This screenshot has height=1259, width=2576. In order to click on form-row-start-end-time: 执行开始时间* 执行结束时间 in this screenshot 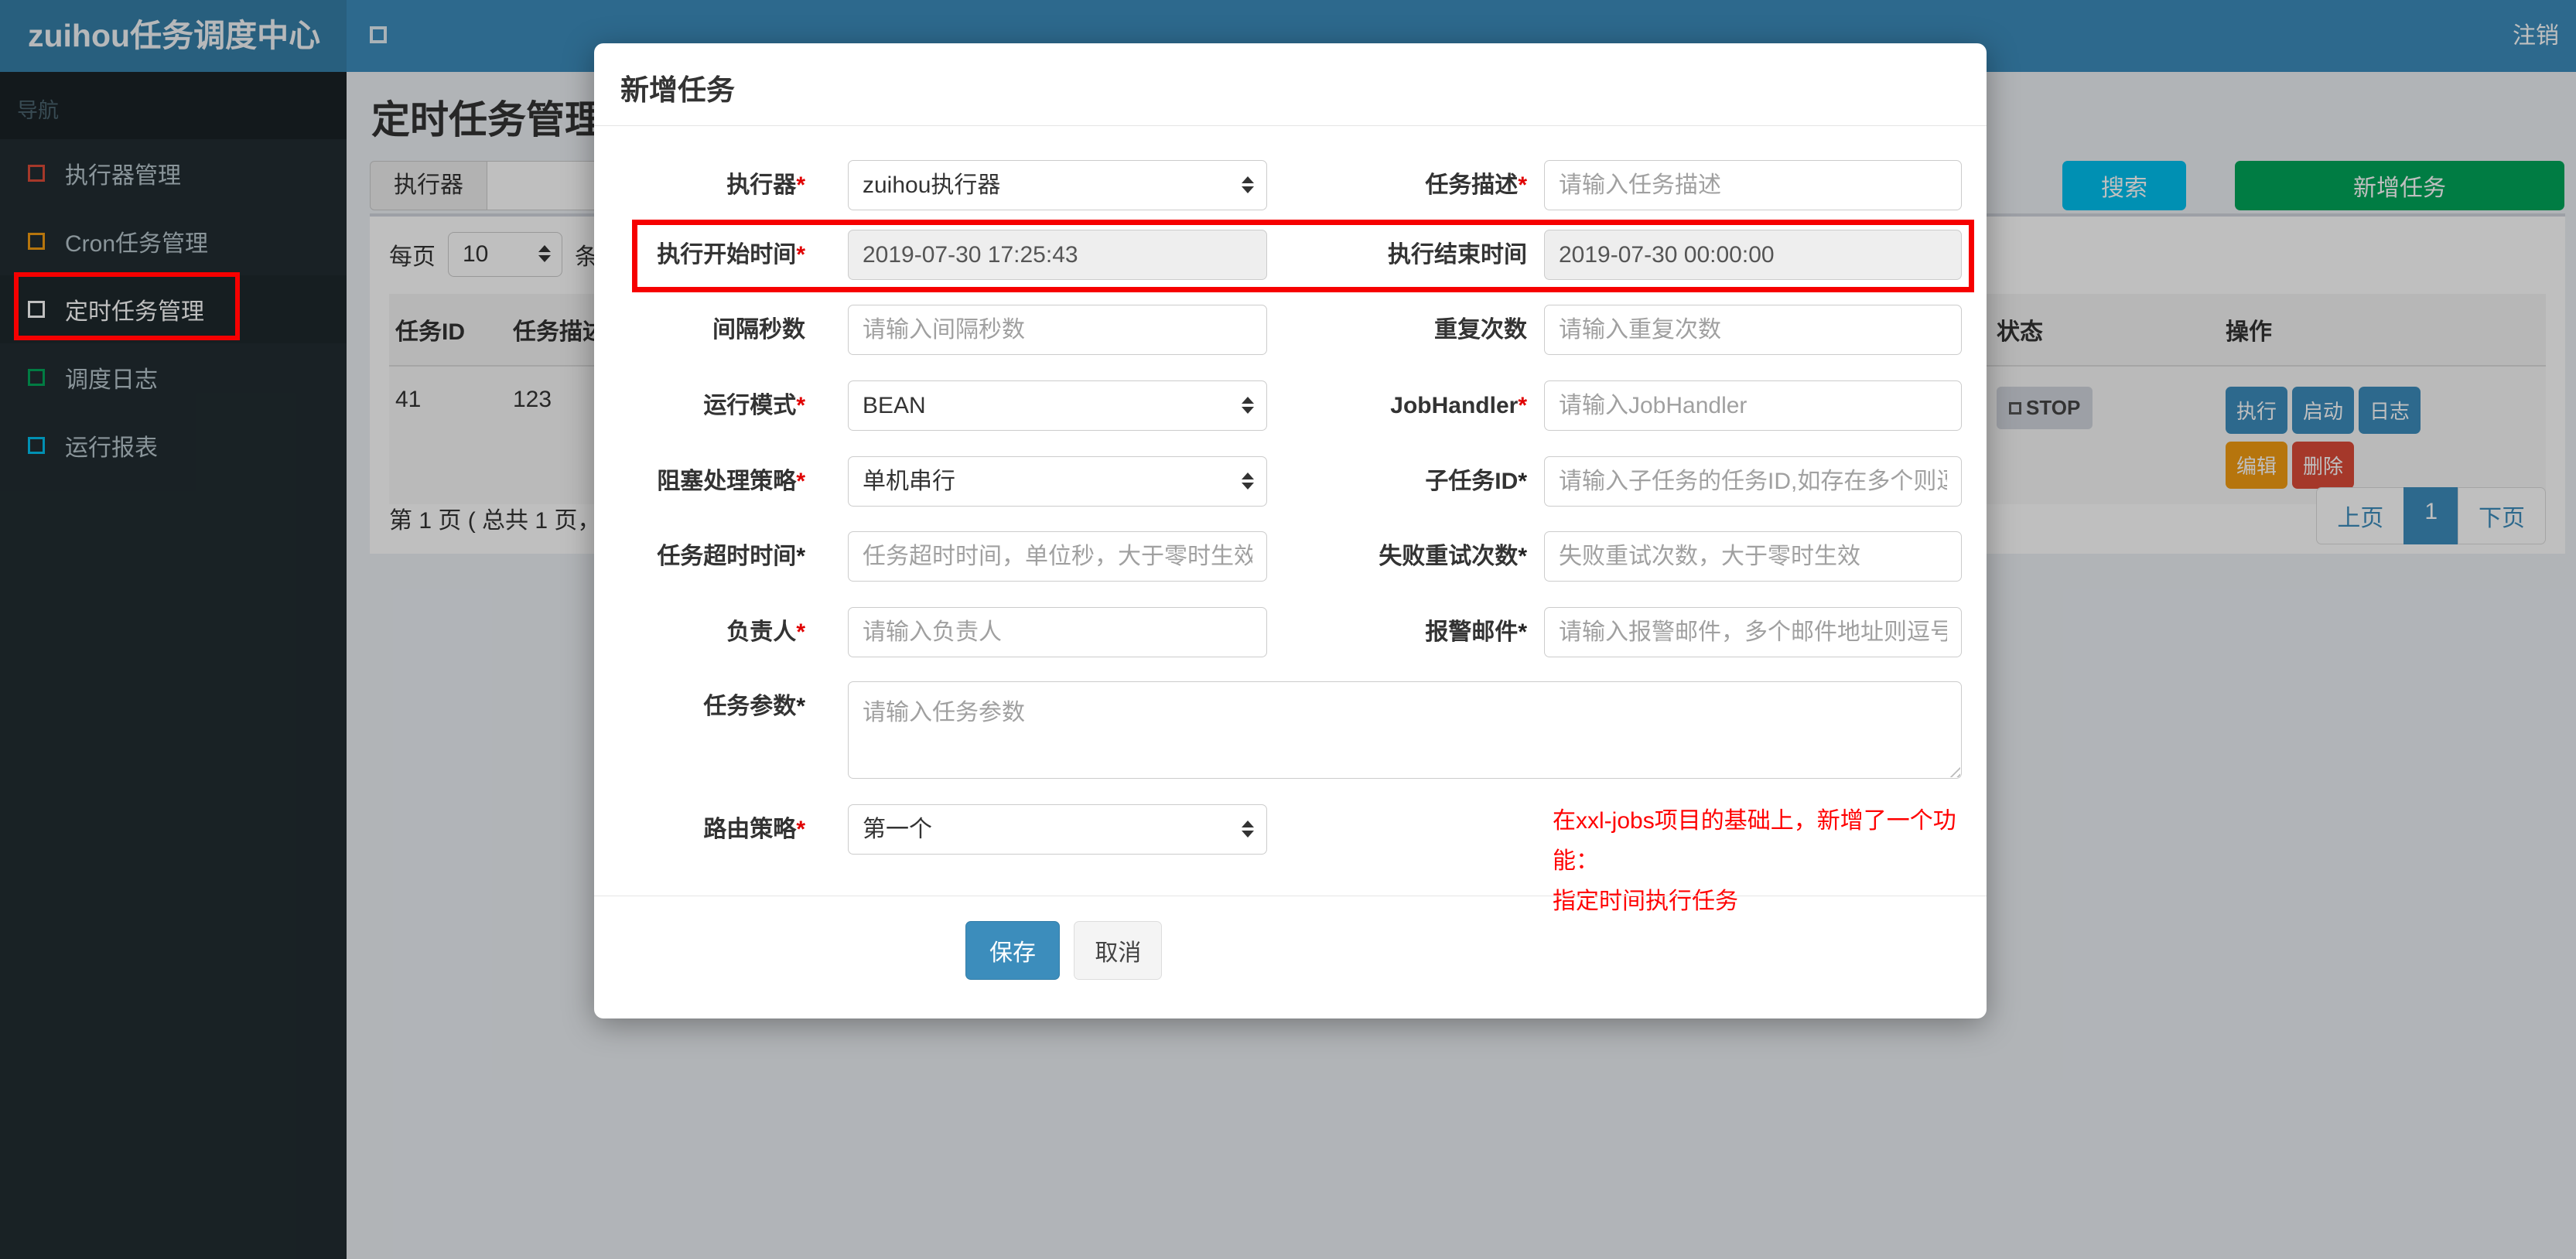, I will do `click(1278, 255)`.